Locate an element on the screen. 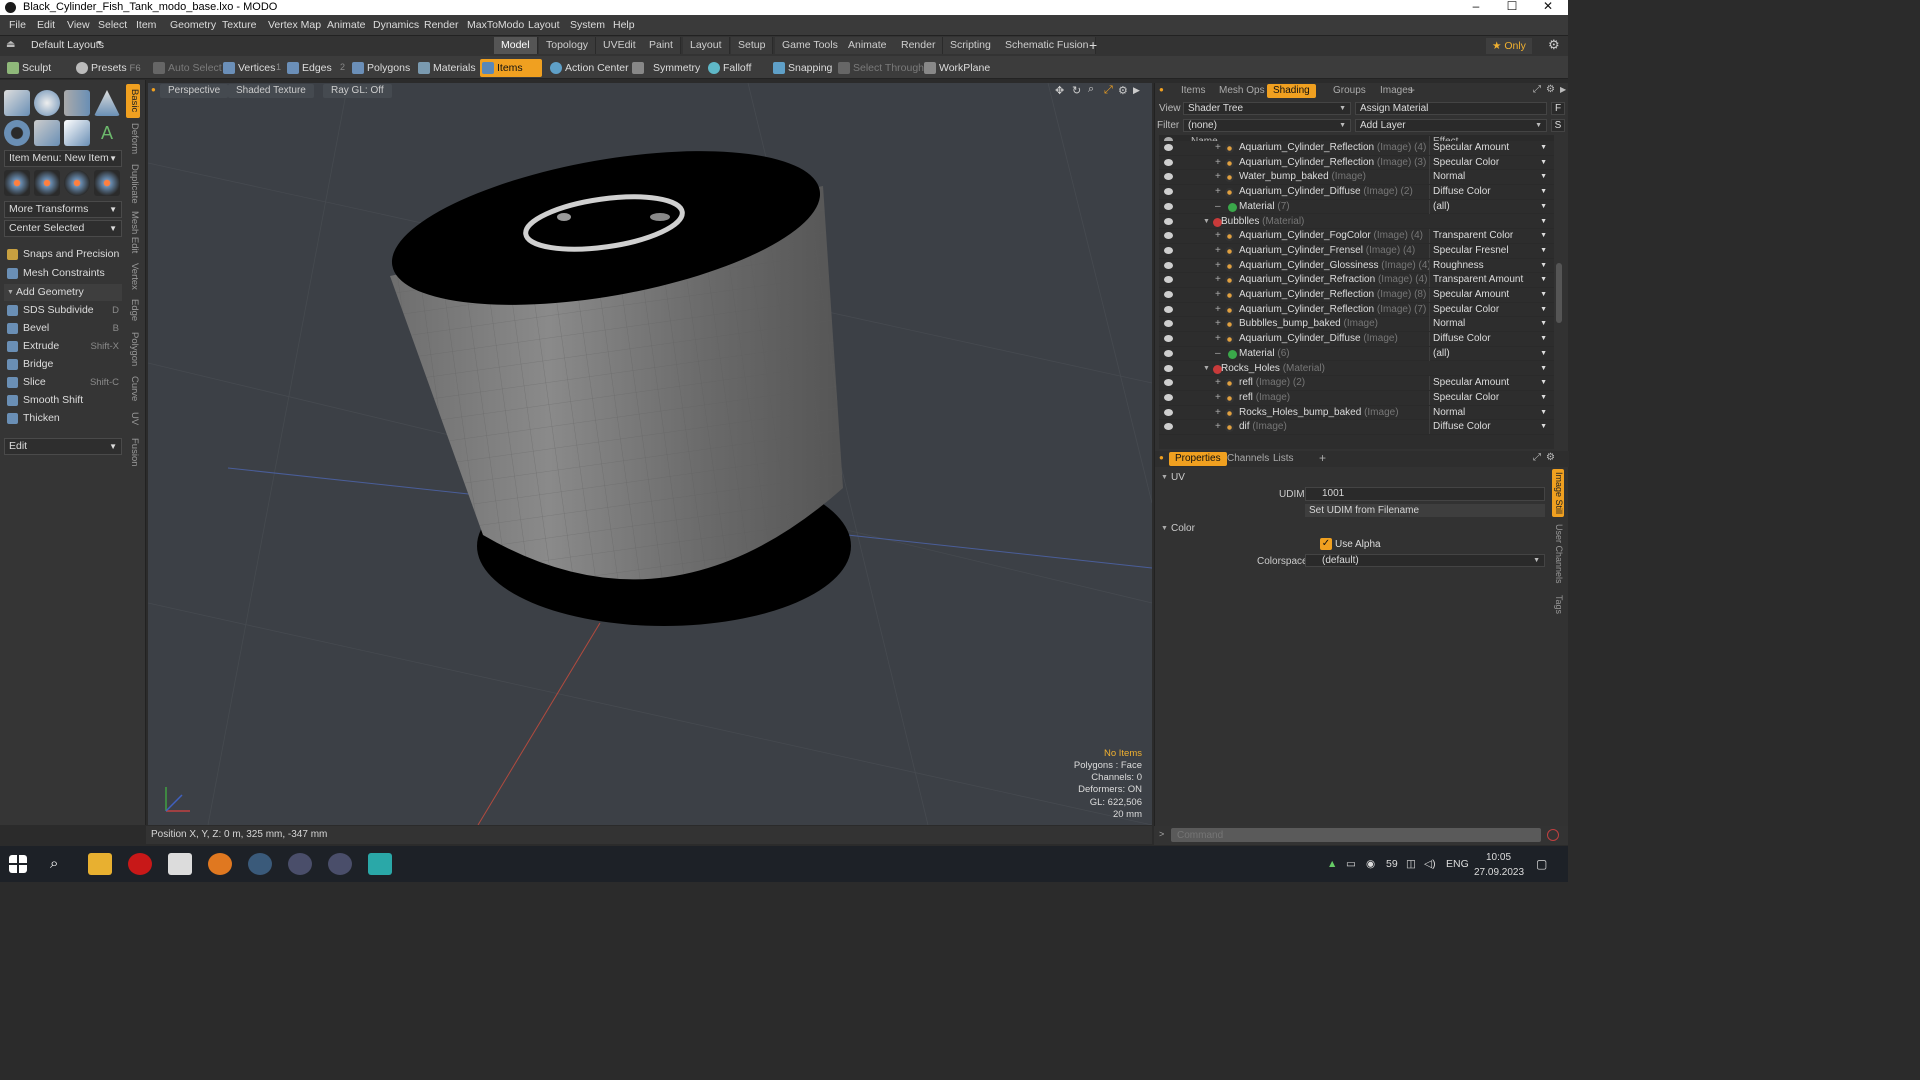  menu-dynamics: Dynamics is located at coordinates (396, 25).